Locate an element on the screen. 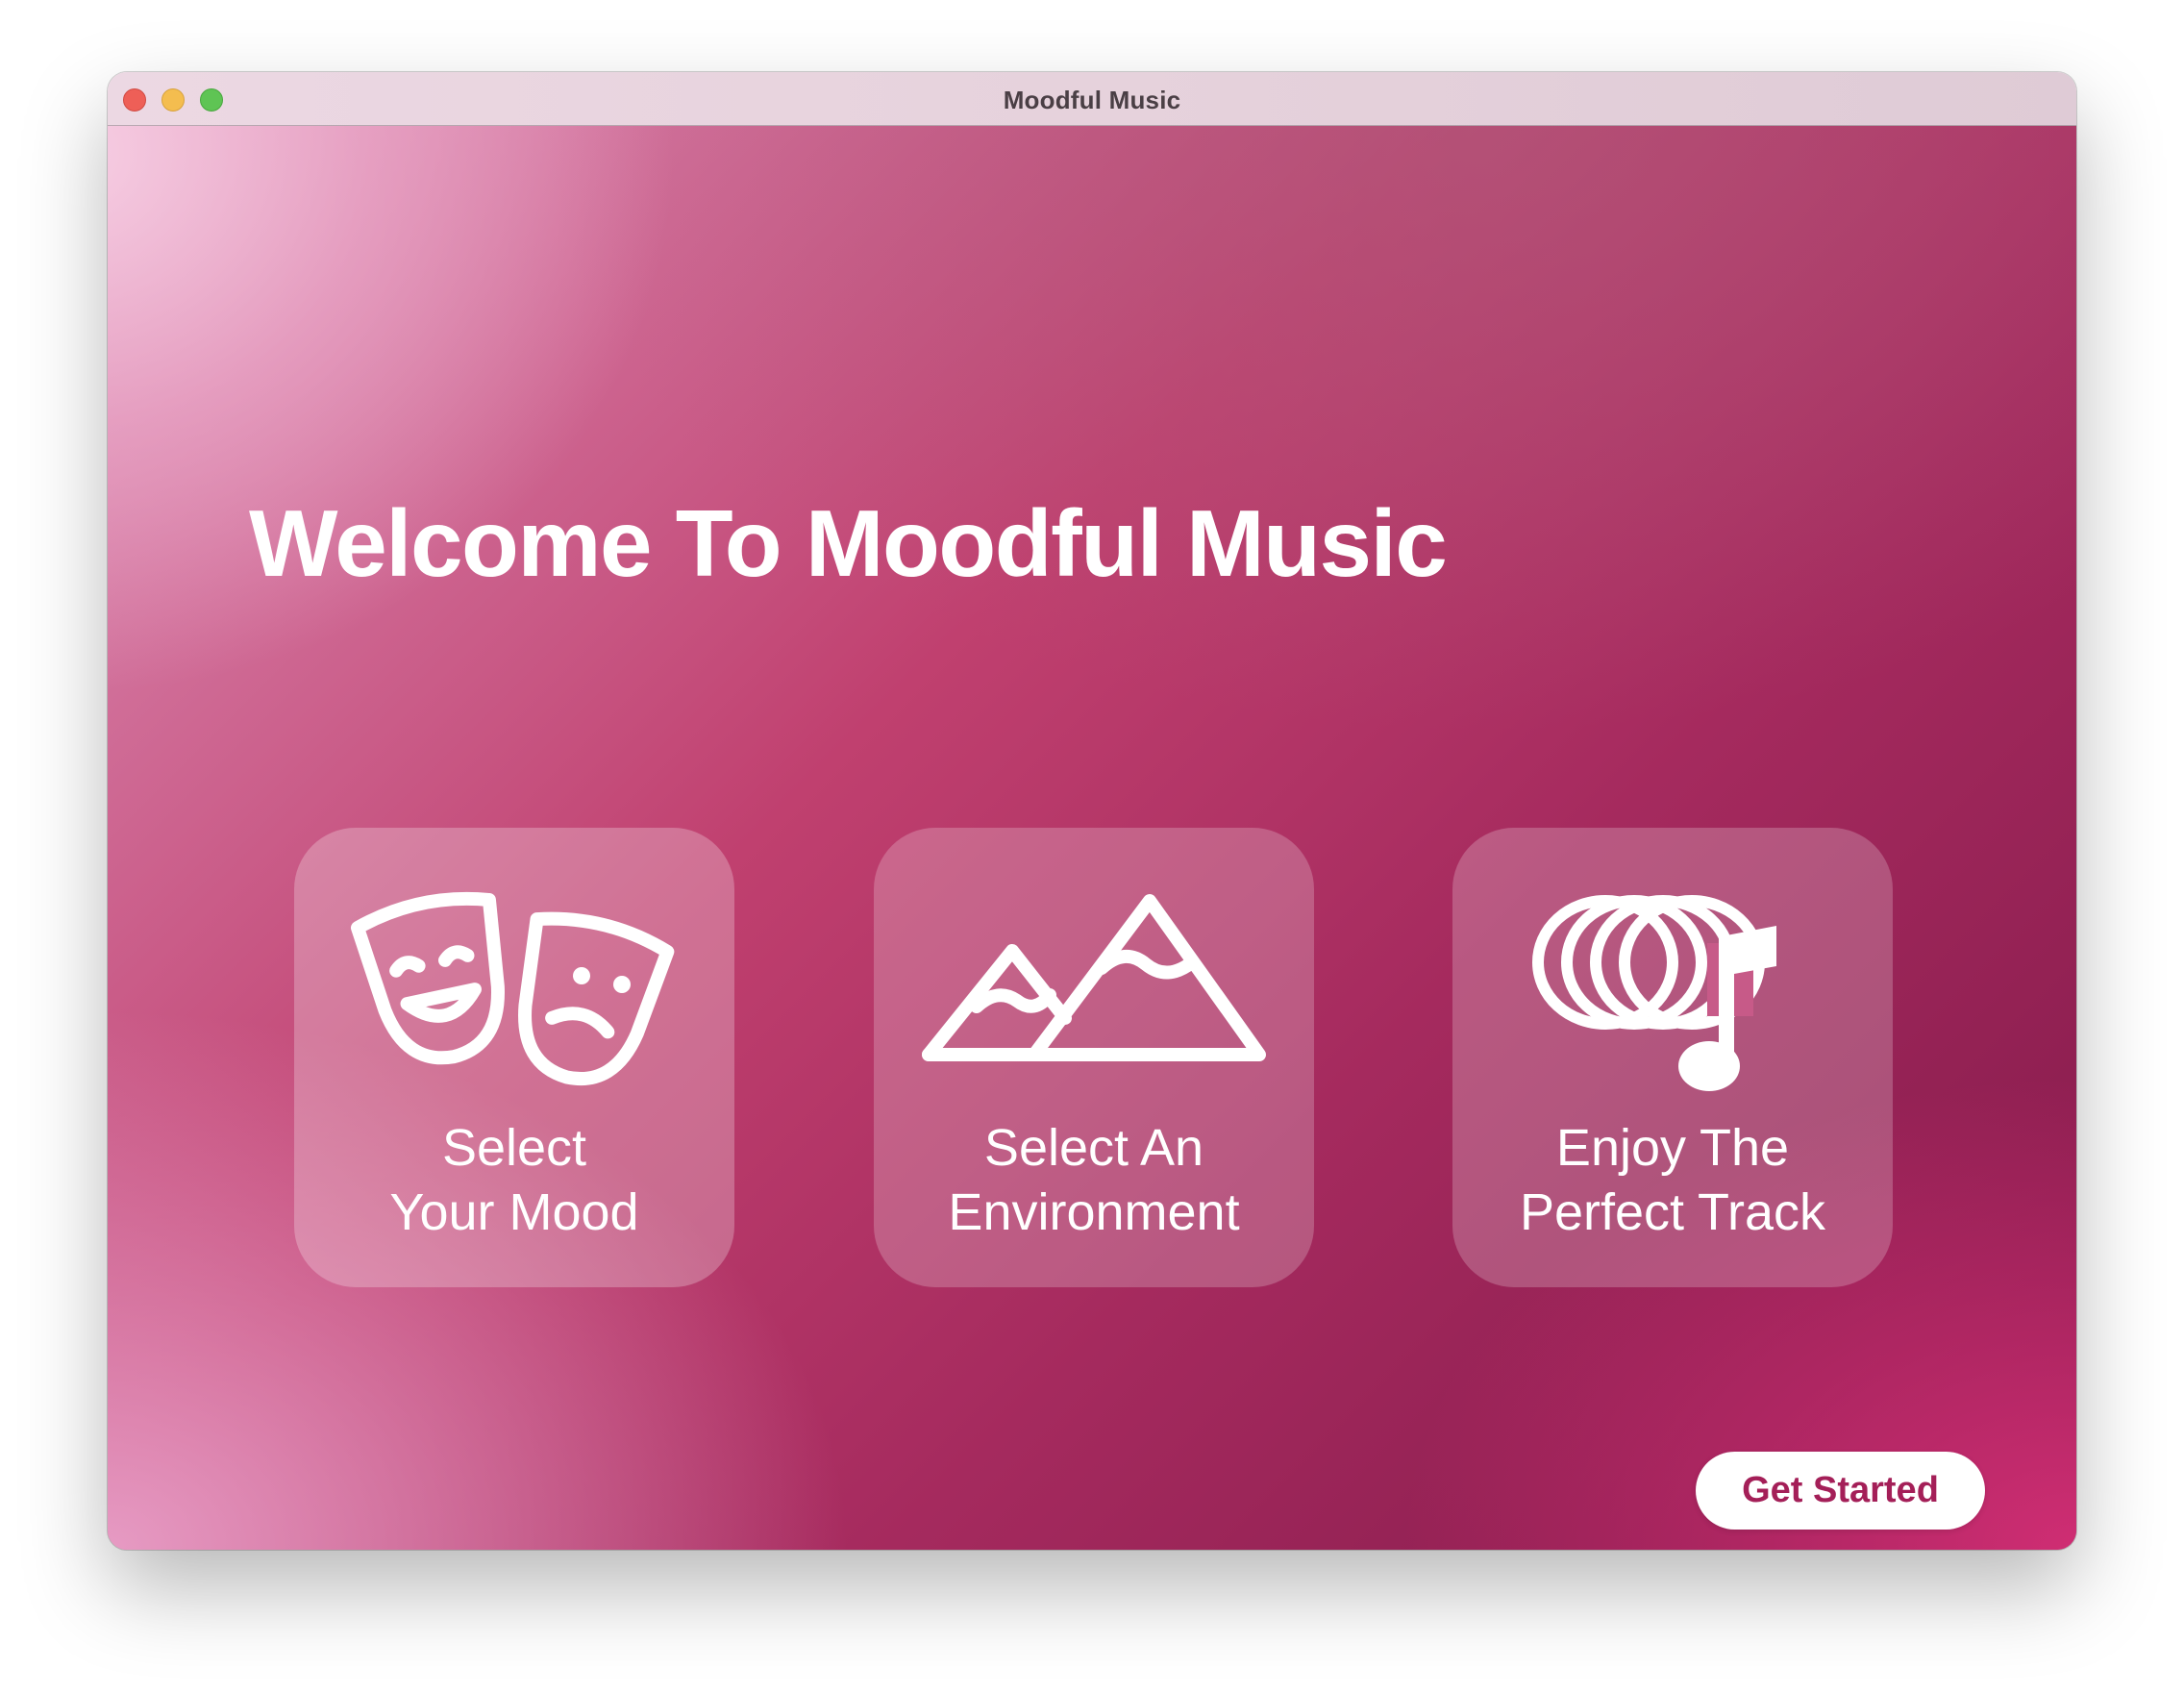 This screenshot has width=2184, height=1692. card-perfect-track: Enjoy The Perfect Track is located at coordinates (1673, 1057).